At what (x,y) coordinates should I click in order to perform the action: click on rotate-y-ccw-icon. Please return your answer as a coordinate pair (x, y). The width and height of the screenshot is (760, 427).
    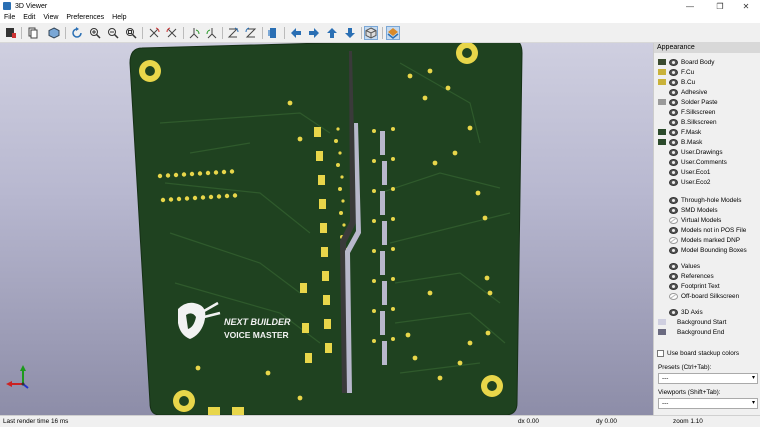
    Looking at the image, I should click on (212, 33).